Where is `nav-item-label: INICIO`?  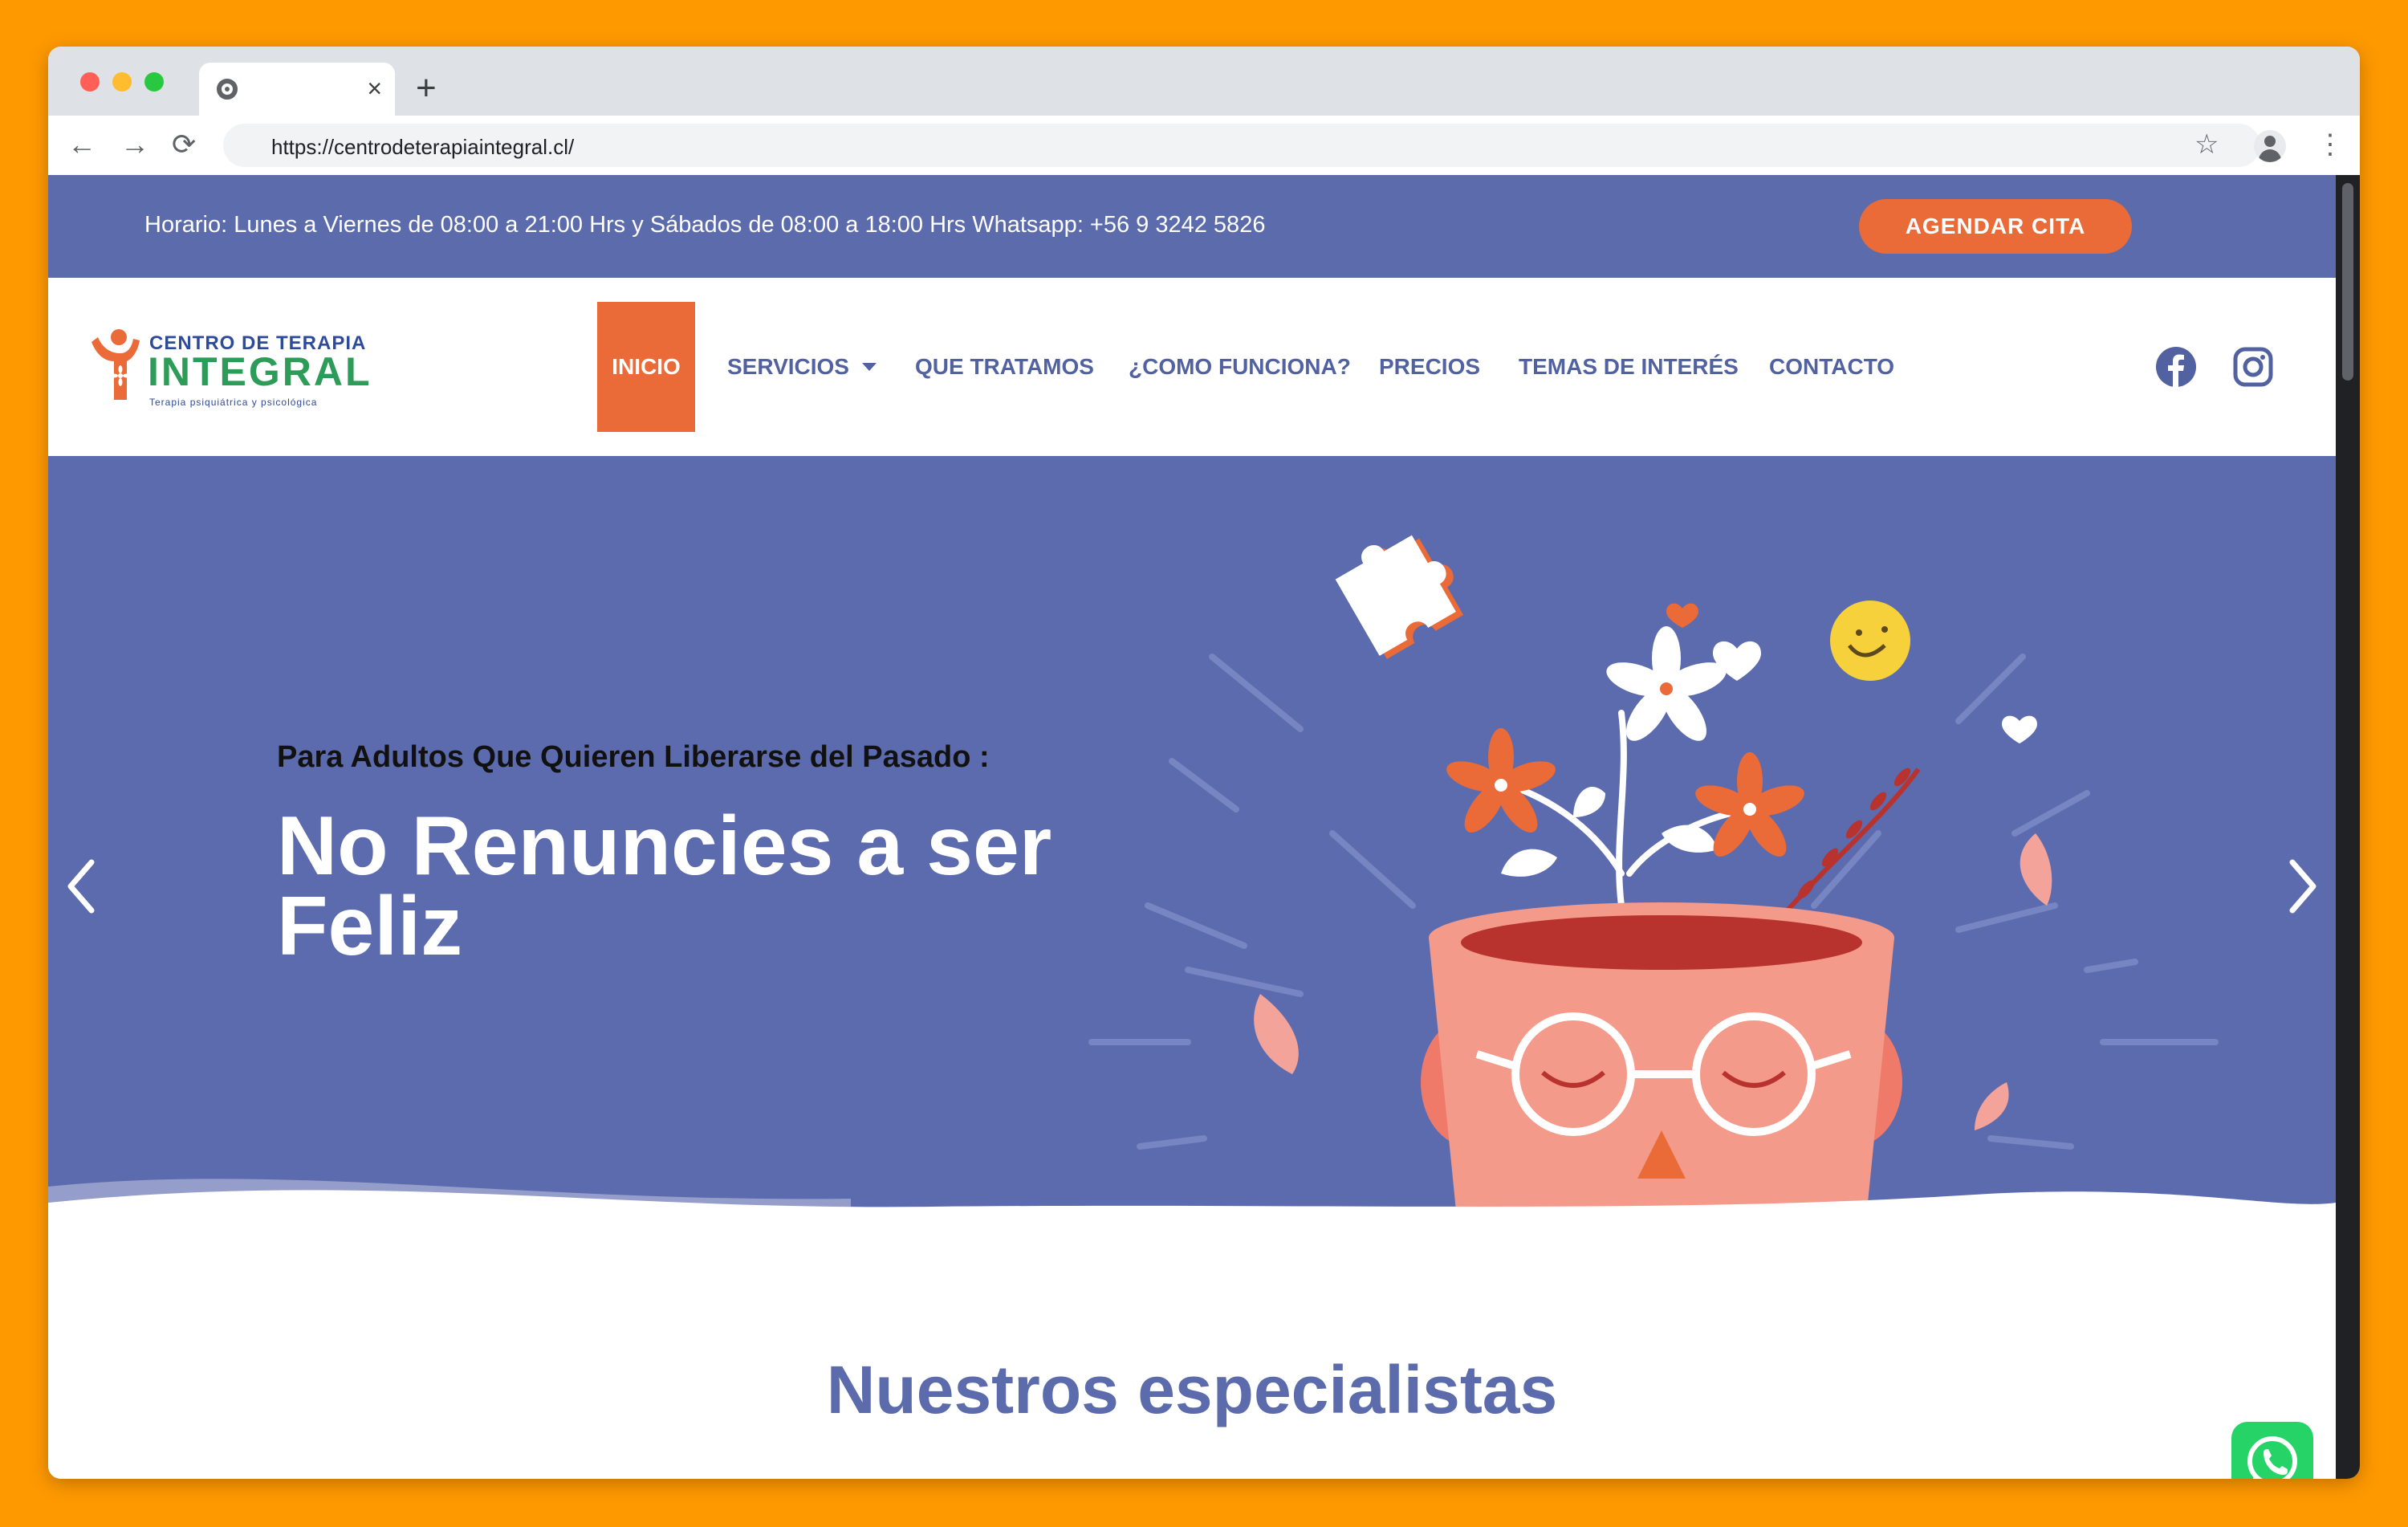 nav-item-label: INICIO is located at coordinates (646, 367).